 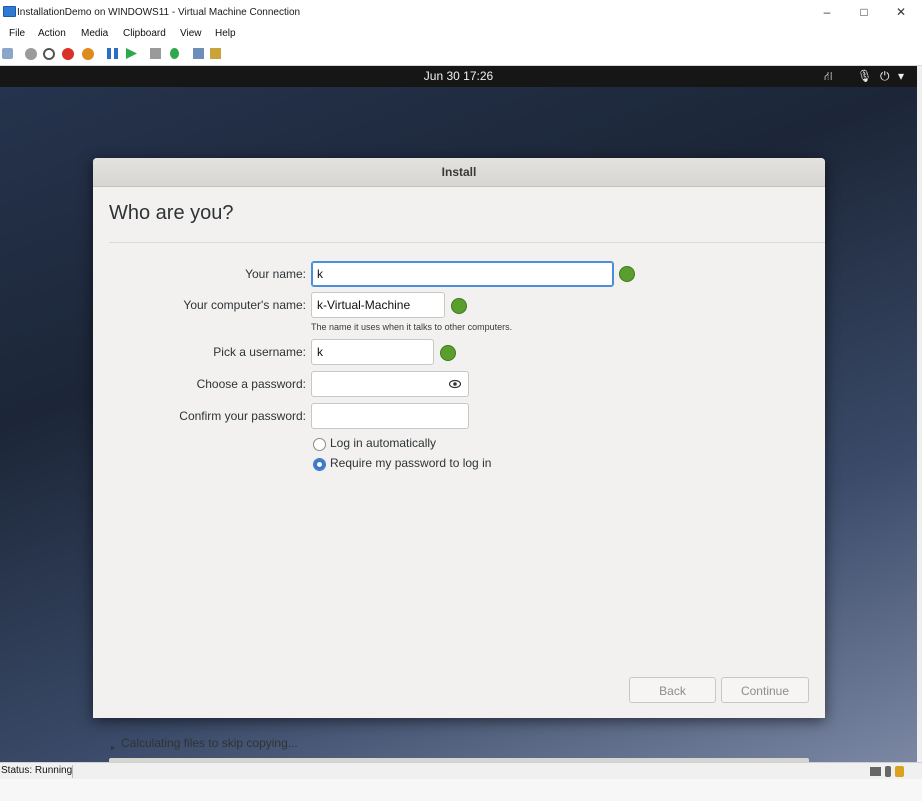 I want to click on lock-icon, so click(x=899, y=771).